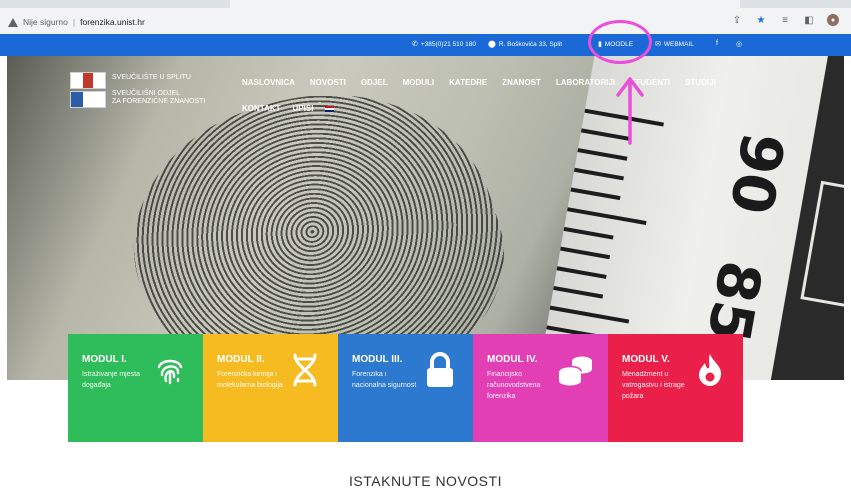 Image resolution: width=851 pixels, height=489 pixels. I want to click on browser-actions: ⇪ ★ ≡ ◧ ●, so click(785, 20).